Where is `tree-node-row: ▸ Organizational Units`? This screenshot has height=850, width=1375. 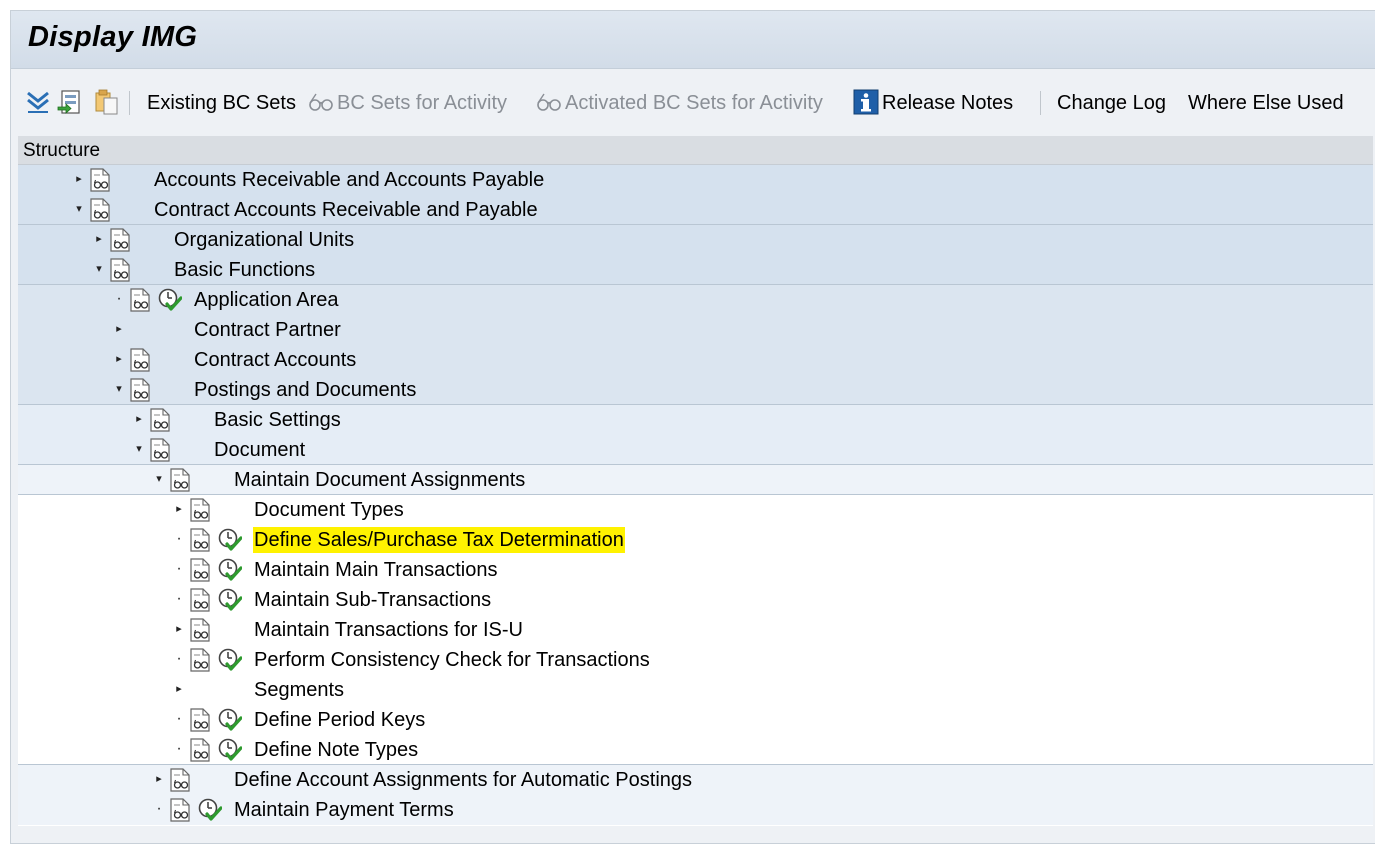 tree-node-row: ▸ Organizational Units is located at coordinates (695, 240).